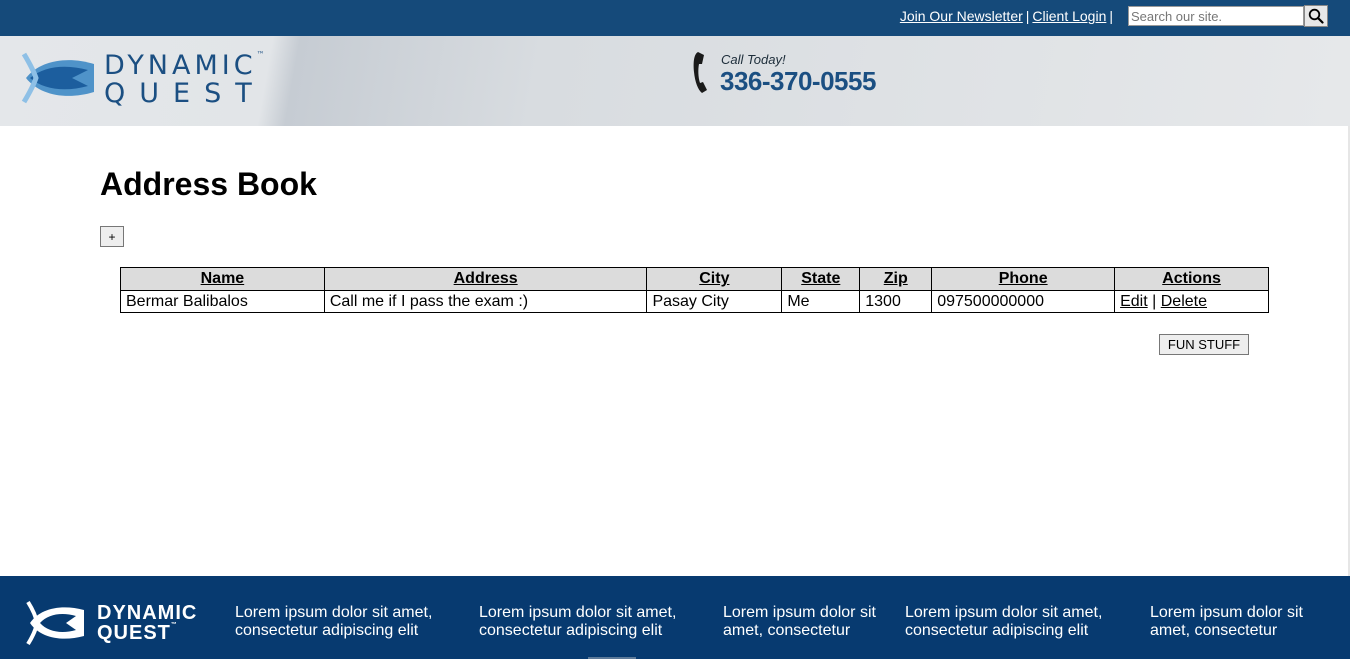  What do you see at coordinates (1023, 279) in the screenshot?
I see `column-header-phone: Phone` at bounding box center [1023, 279].